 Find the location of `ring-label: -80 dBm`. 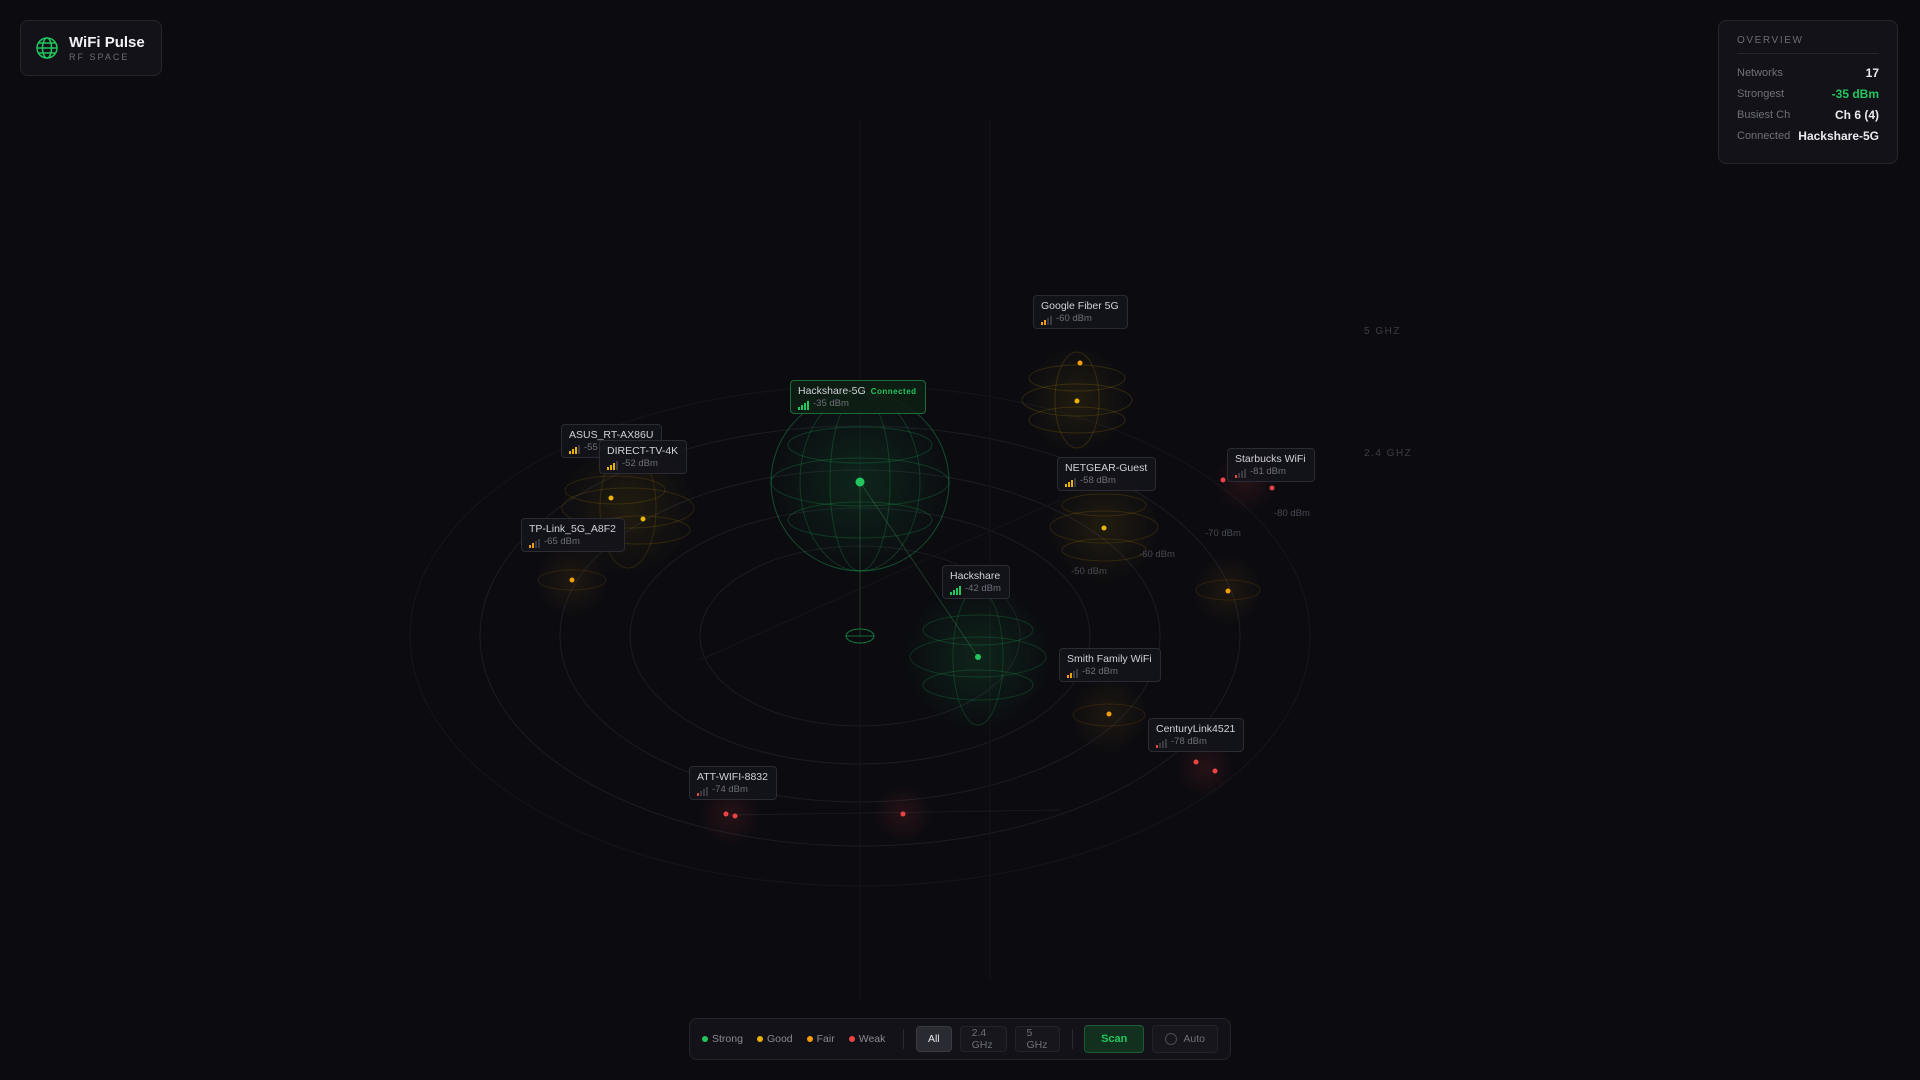

ring-label: -80 dBm is located at coordinates (1292, 513).